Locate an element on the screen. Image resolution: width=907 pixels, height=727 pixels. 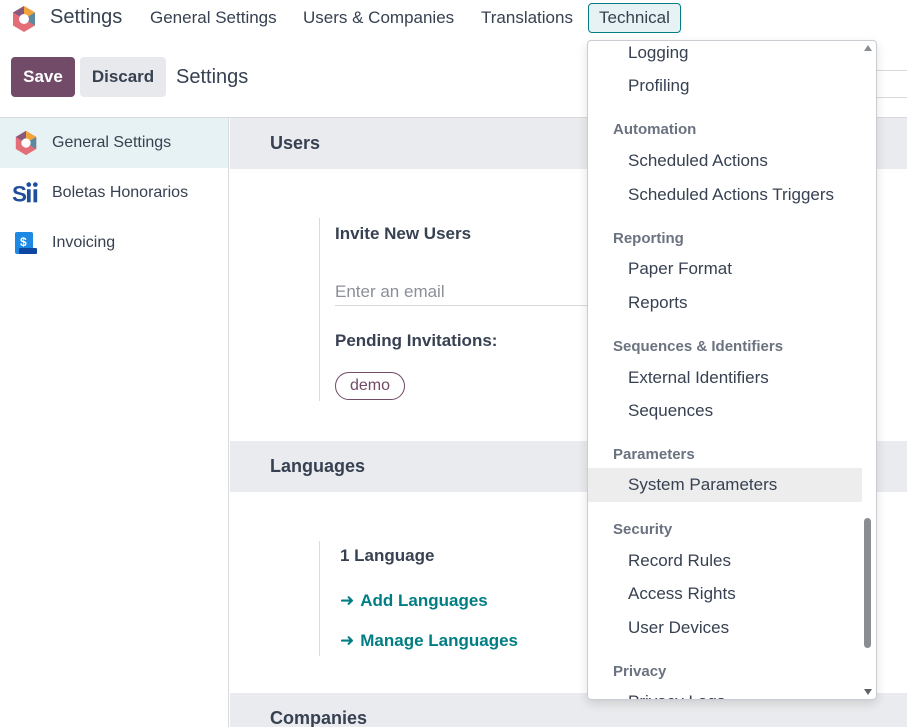
menu-header-sequences-identifiers: Sequences & Identifiers is located at coordinates (698, 346).